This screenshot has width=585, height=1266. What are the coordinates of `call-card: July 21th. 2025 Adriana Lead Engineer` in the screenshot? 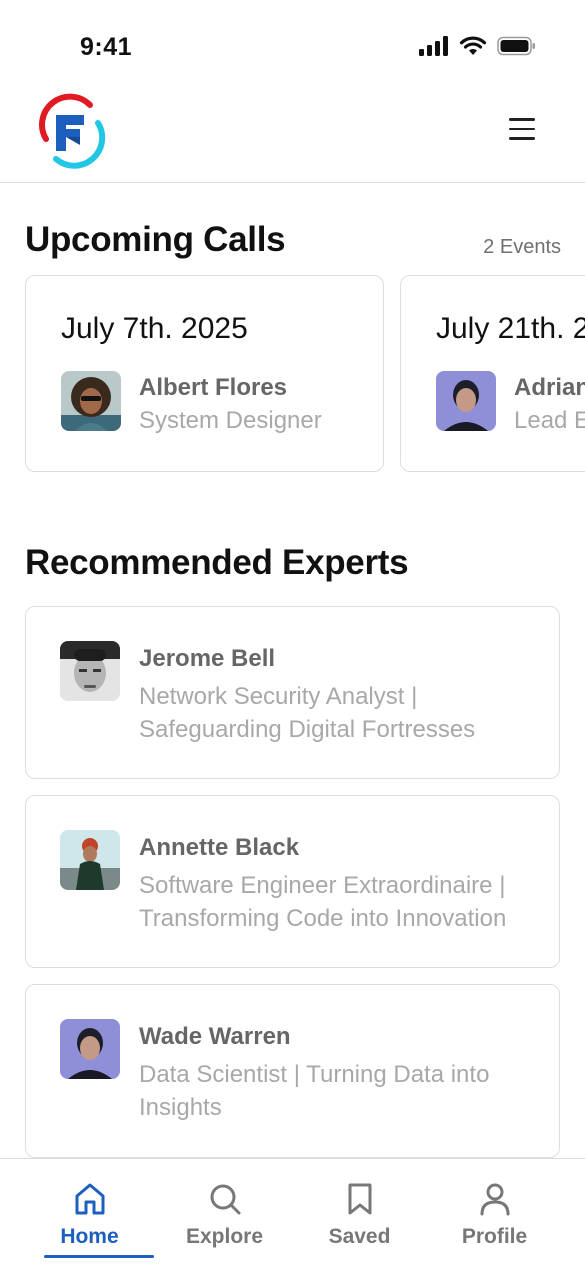 It's located at (492, 373).